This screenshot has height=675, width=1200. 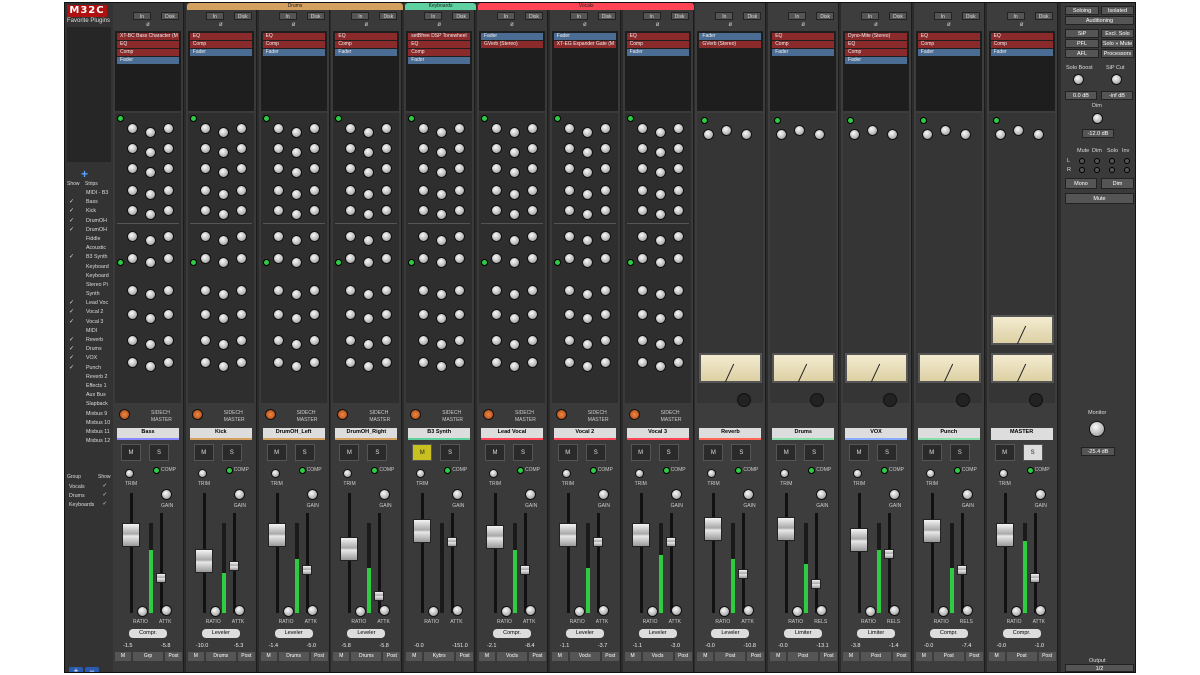 I want to click on strip-name: Reverb, so click(x=730, y=434).